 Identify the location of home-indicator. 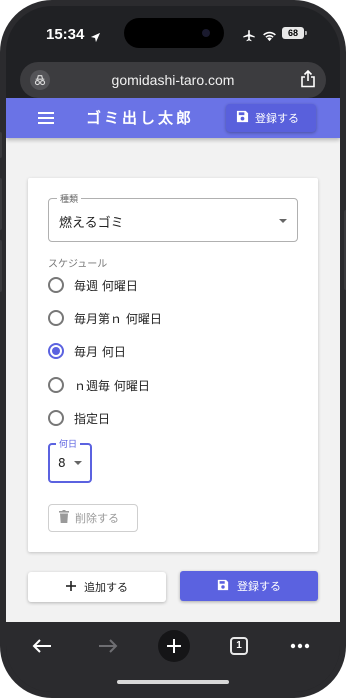
(173, 682).